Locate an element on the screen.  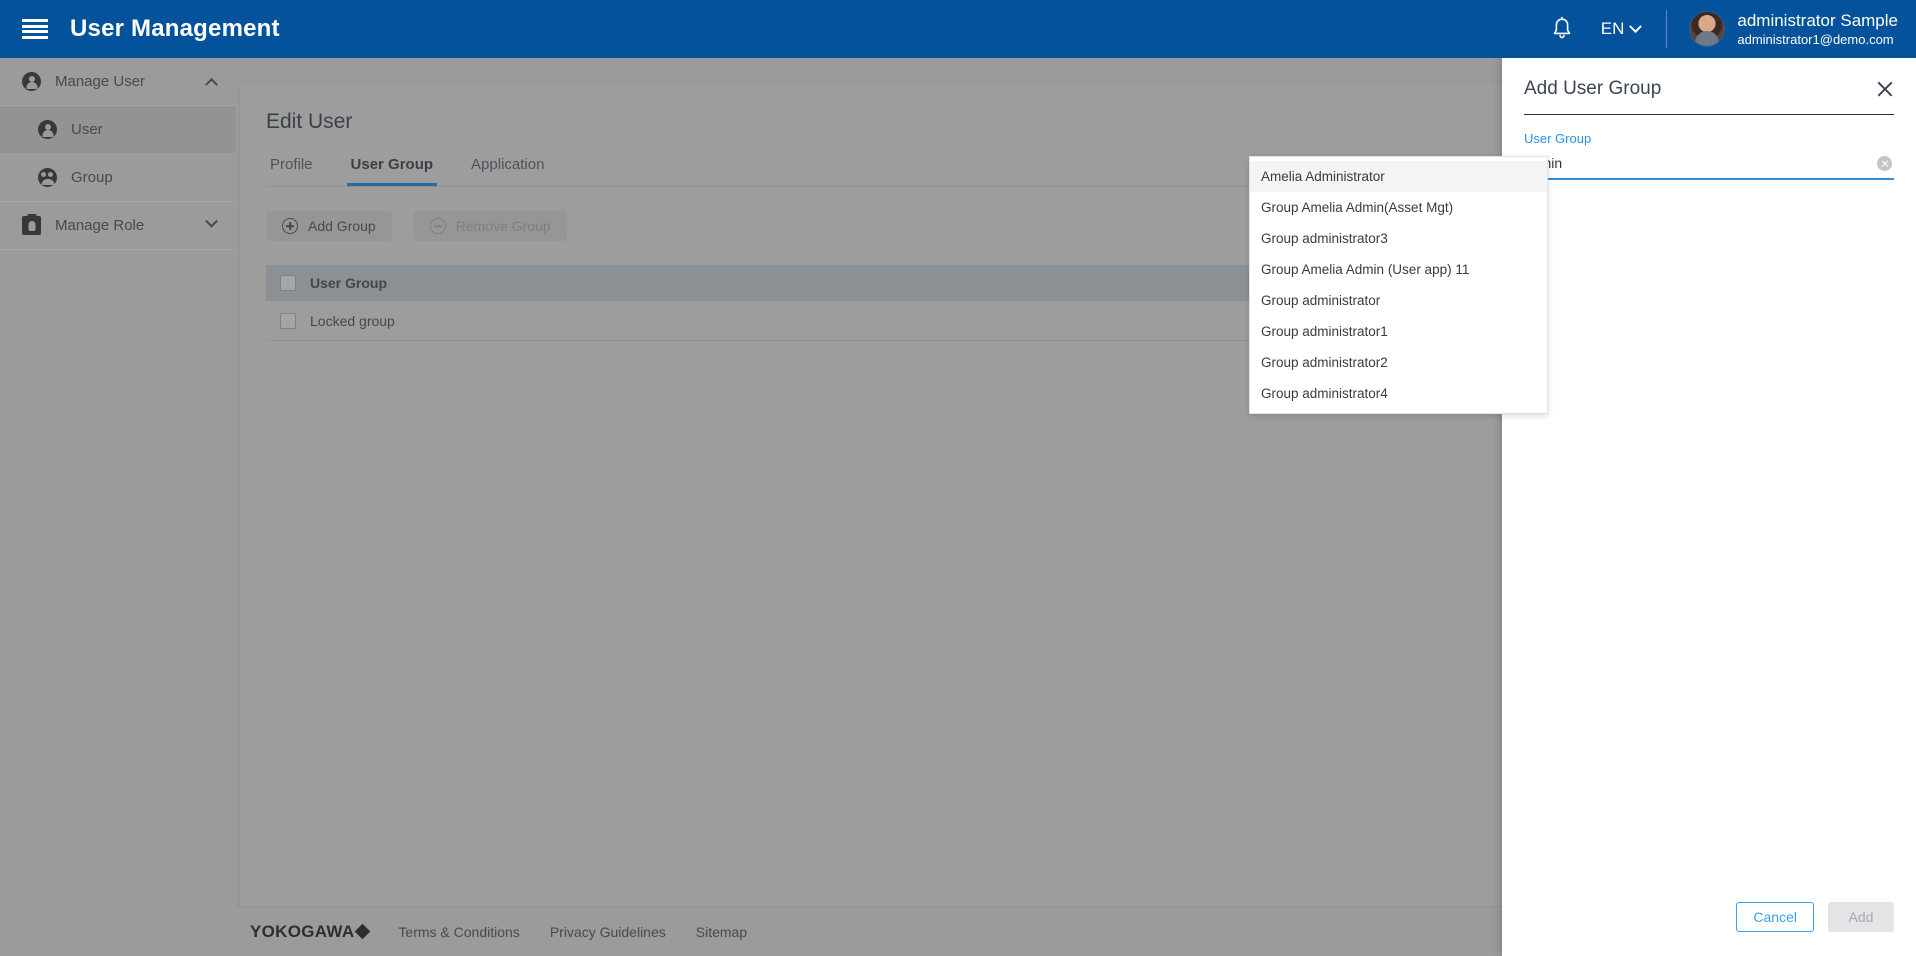
language-label: EN is located at coordinates (1612, 28).